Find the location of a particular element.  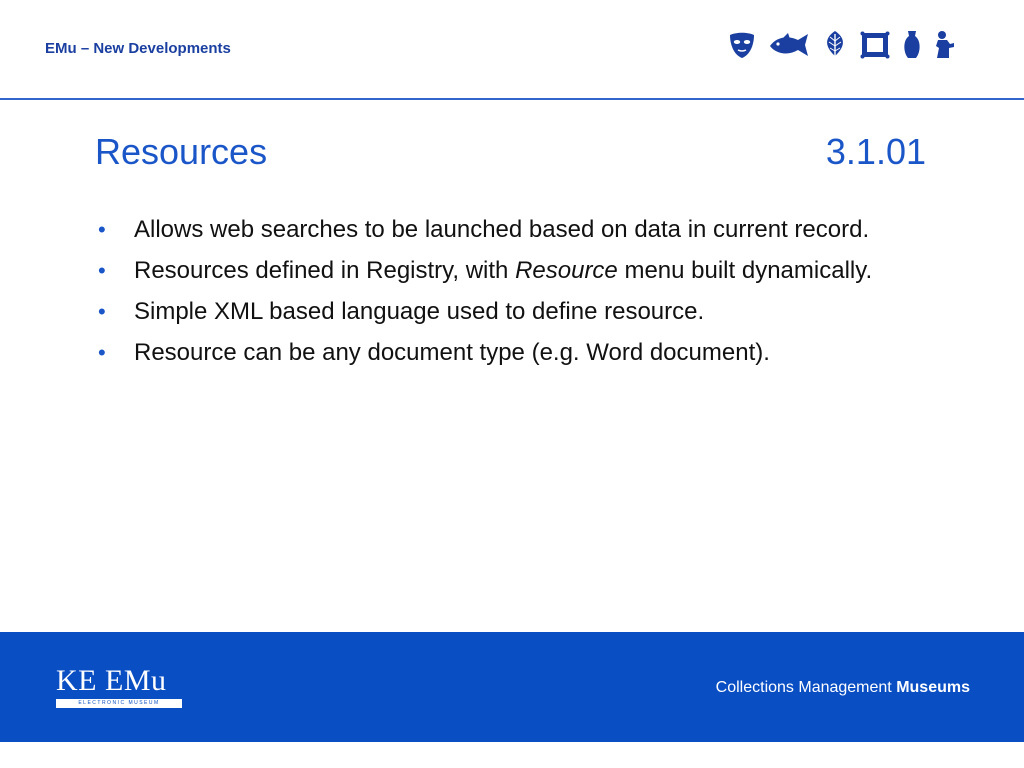

header-title: EMu – New Developments is located at coordinates (138, 48).